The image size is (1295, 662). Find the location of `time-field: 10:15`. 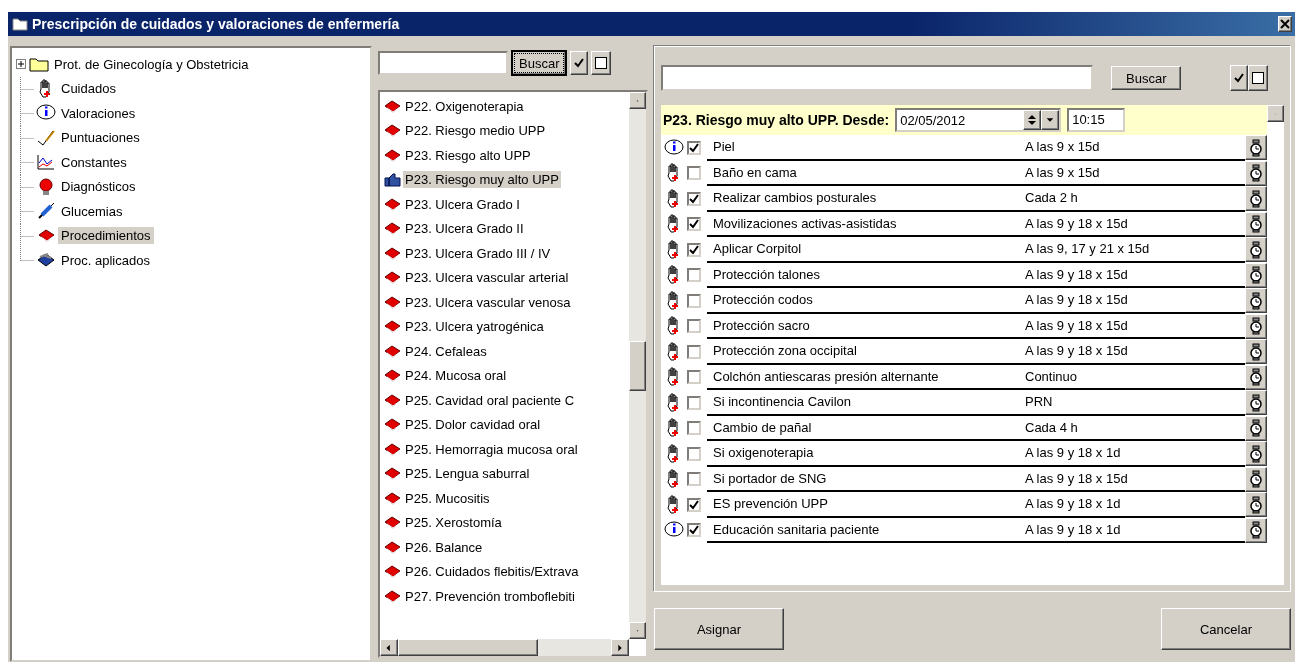

time-field: 10:15 is located at coordinates (1096, 120).